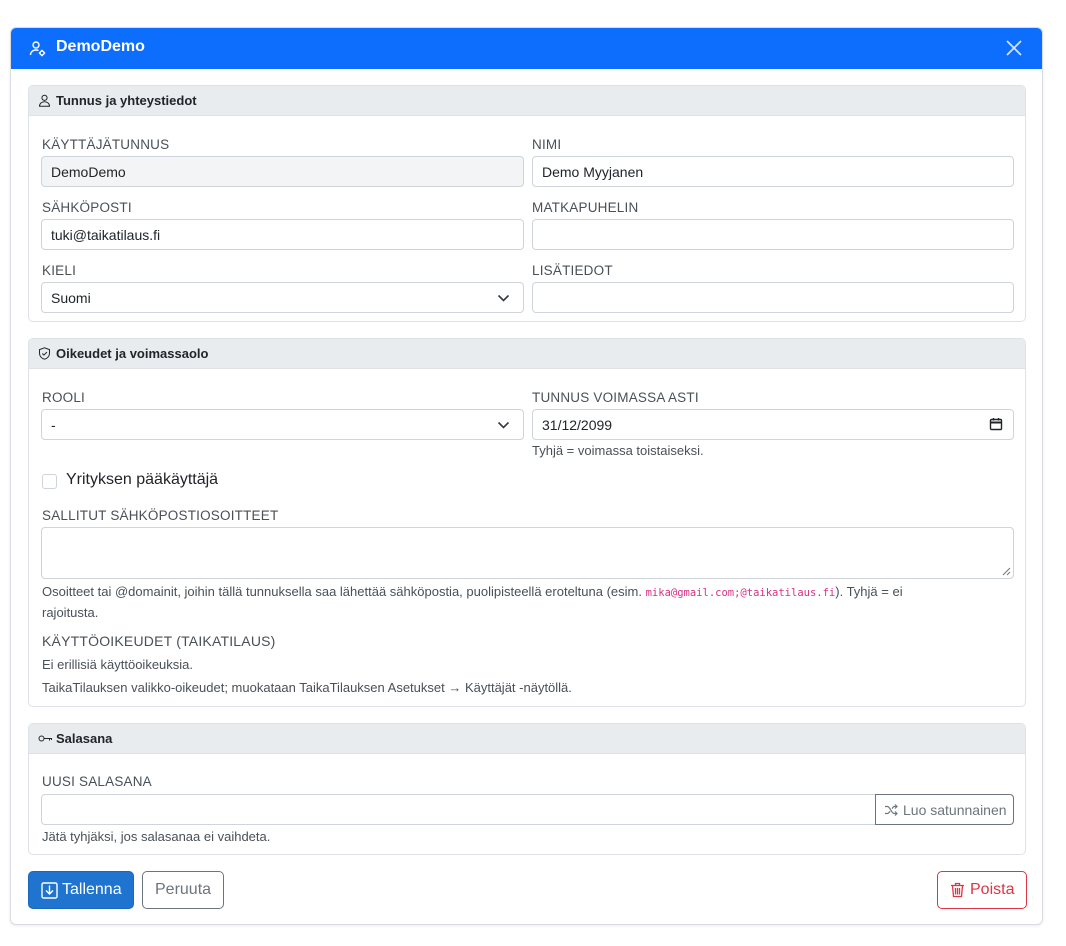  Describe the element at coordinates (1006, 571) in the screenshot. I see `resize-handle-icon` at that location.